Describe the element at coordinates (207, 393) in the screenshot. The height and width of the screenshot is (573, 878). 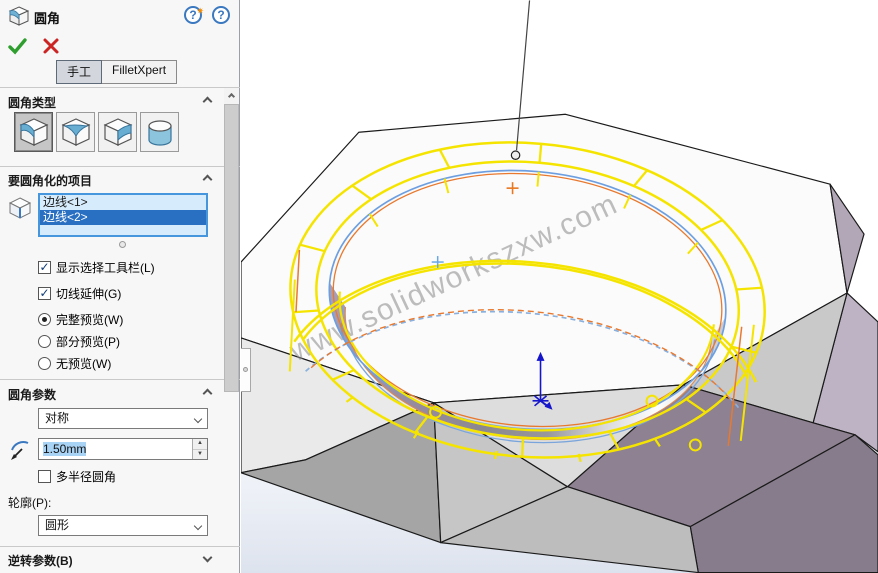
I see `collapse-parameters-icon` at that location.